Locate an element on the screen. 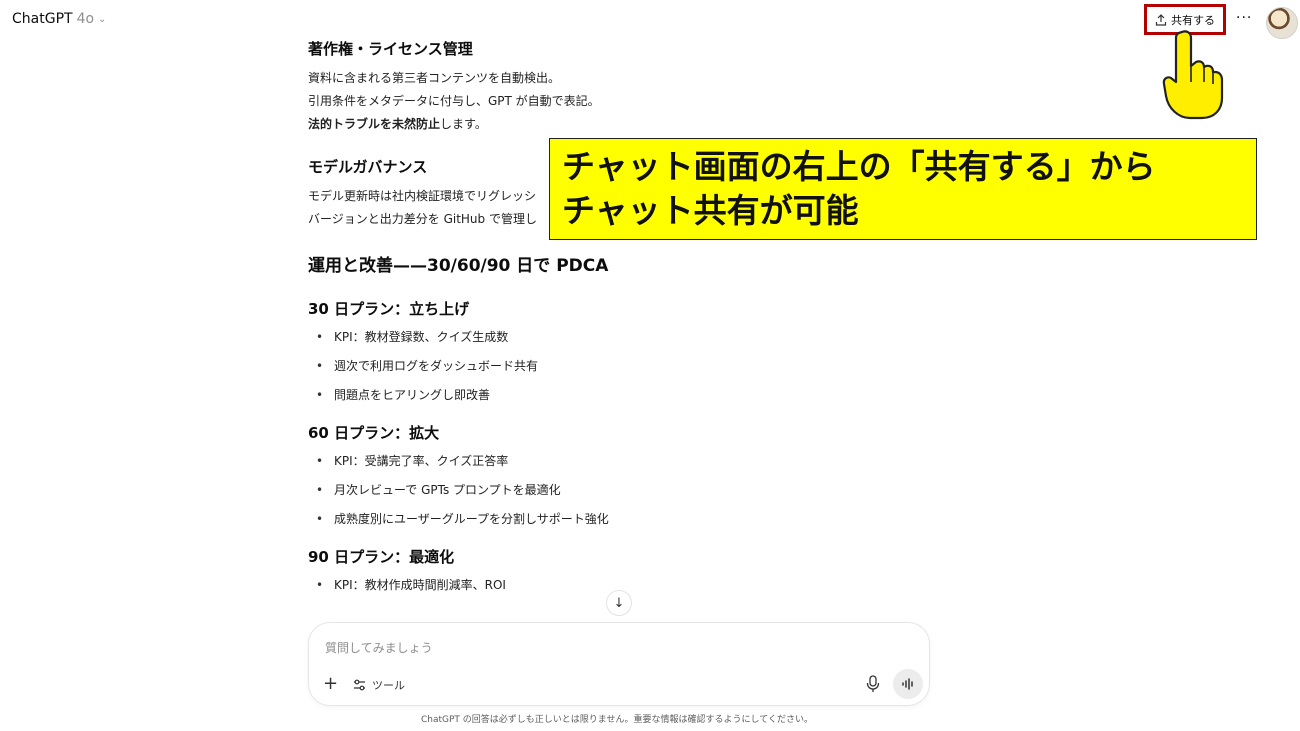 This screenshot has height=731, width=1300. tools-label: ツール is located at coordinates (388, 685).